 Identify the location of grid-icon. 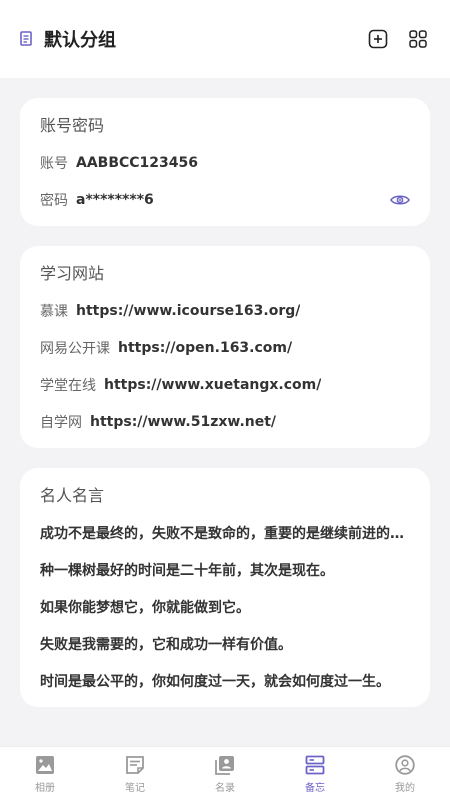
(418, 39).